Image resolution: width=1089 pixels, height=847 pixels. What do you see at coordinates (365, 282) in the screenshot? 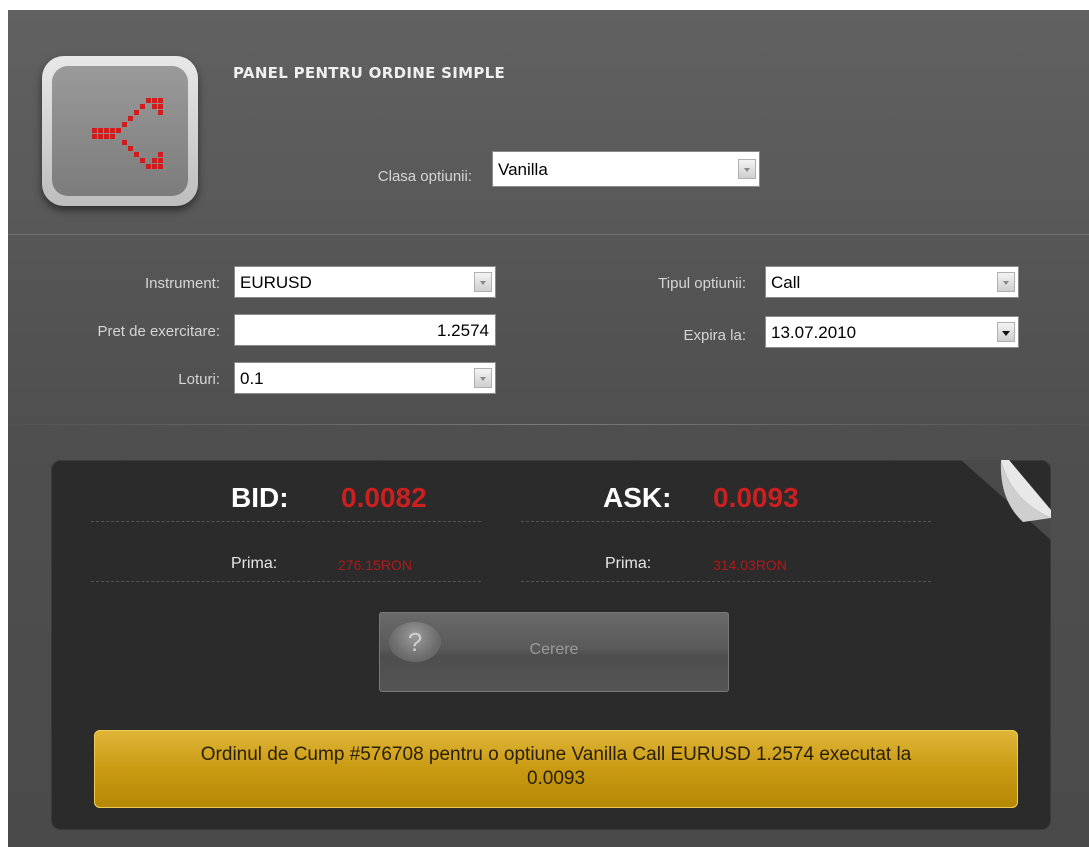
I see `instrument-select: EURUSD` at bounding box center [365, 282].